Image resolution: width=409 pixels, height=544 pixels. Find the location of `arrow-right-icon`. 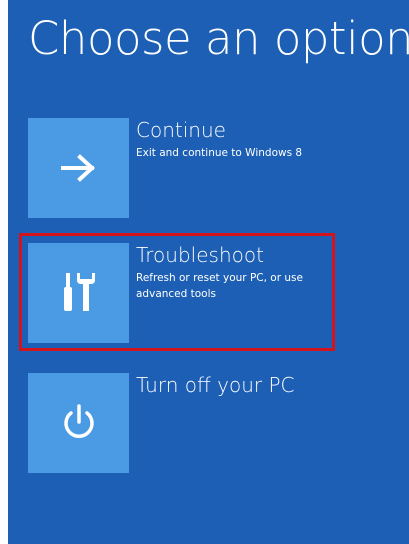

arrow-right-icon is located at coordinates (77, 168).